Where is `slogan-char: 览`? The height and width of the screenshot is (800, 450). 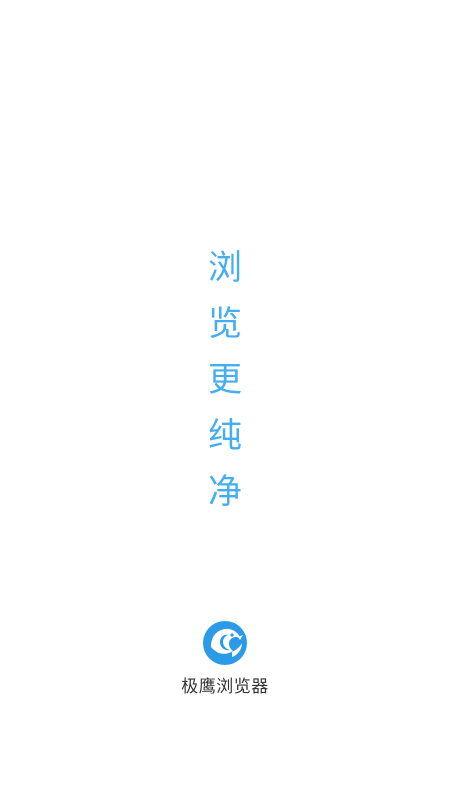
slogan-char: 览 is located at coordinates (225, 324).